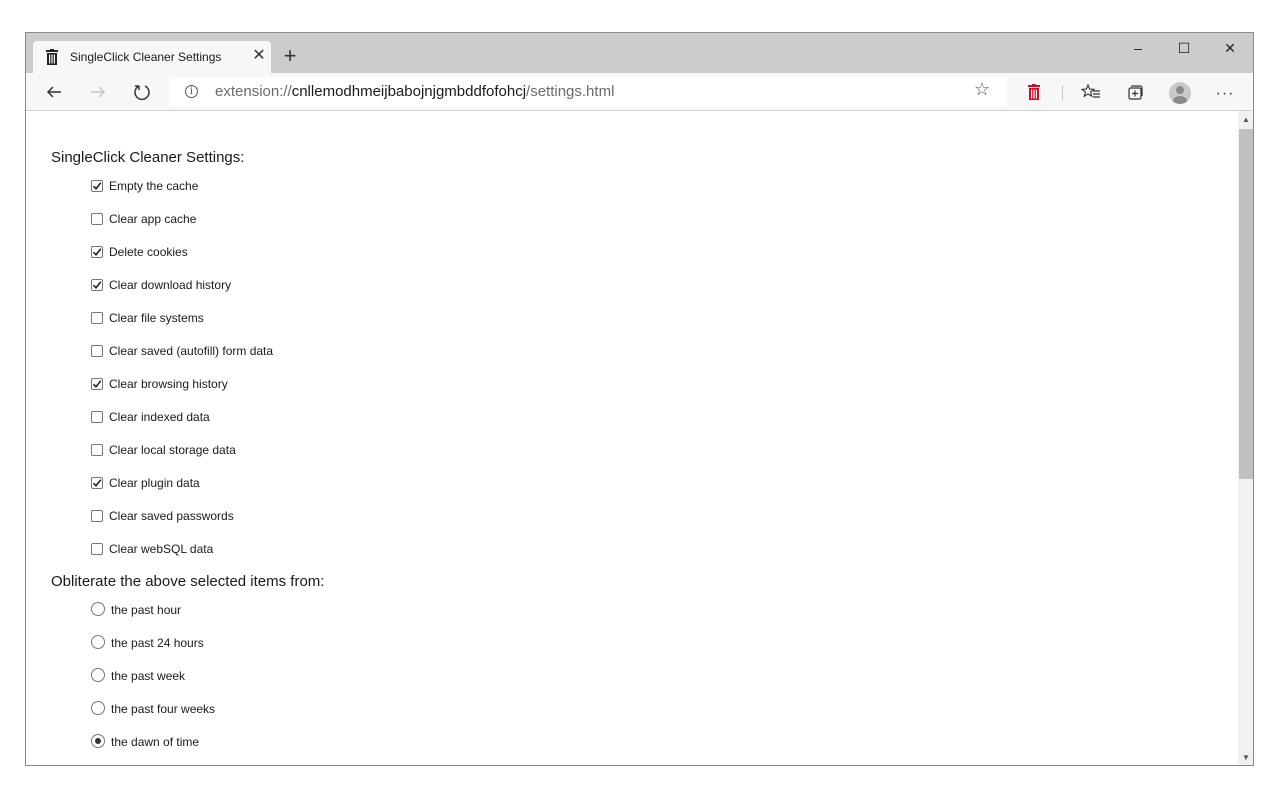 The width and height of the screenshot is (1280, 800). I want to click on refresh-icon, so click(142, 93).